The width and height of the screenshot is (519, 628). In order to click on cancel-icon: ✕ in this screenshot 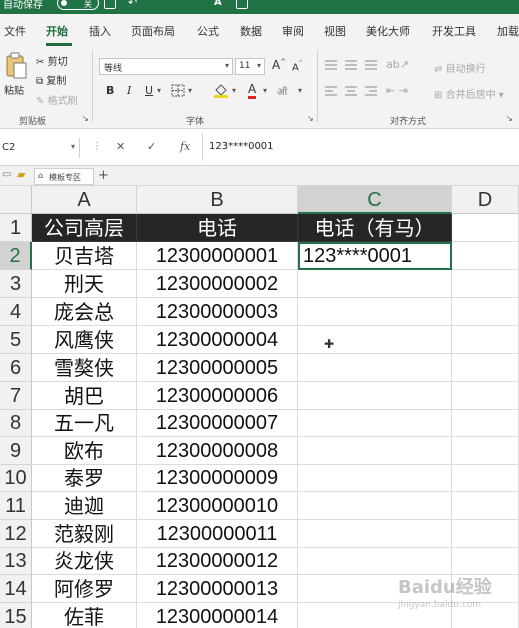, I will do `click(120, 146)`.